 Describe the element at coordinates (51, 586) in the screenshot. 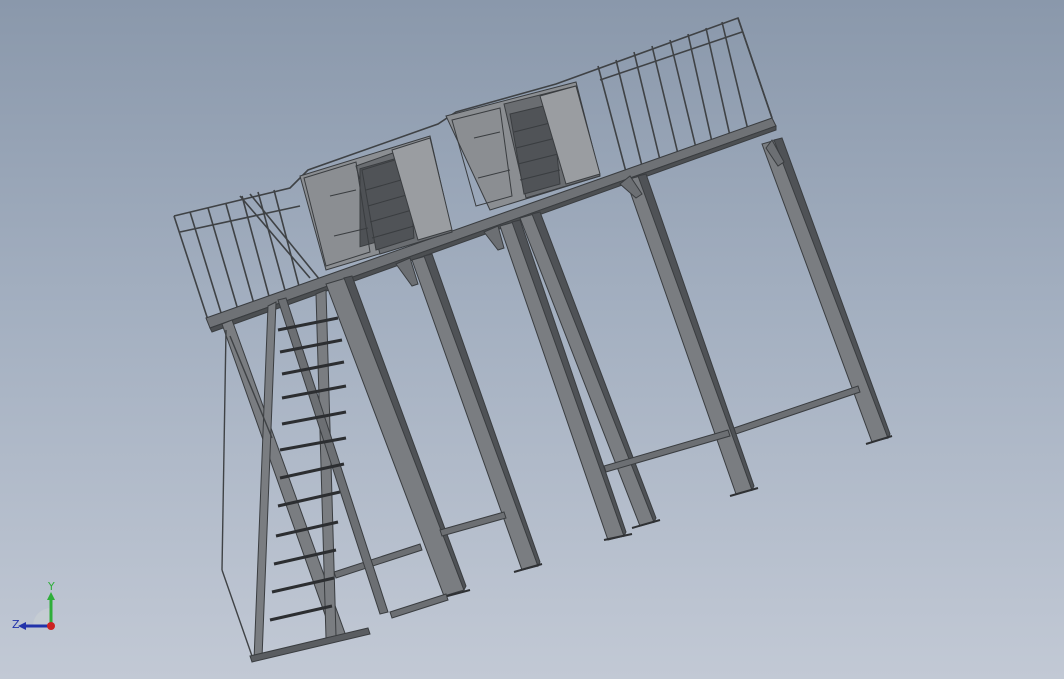

I see `y-axis-label: Y` at that location.